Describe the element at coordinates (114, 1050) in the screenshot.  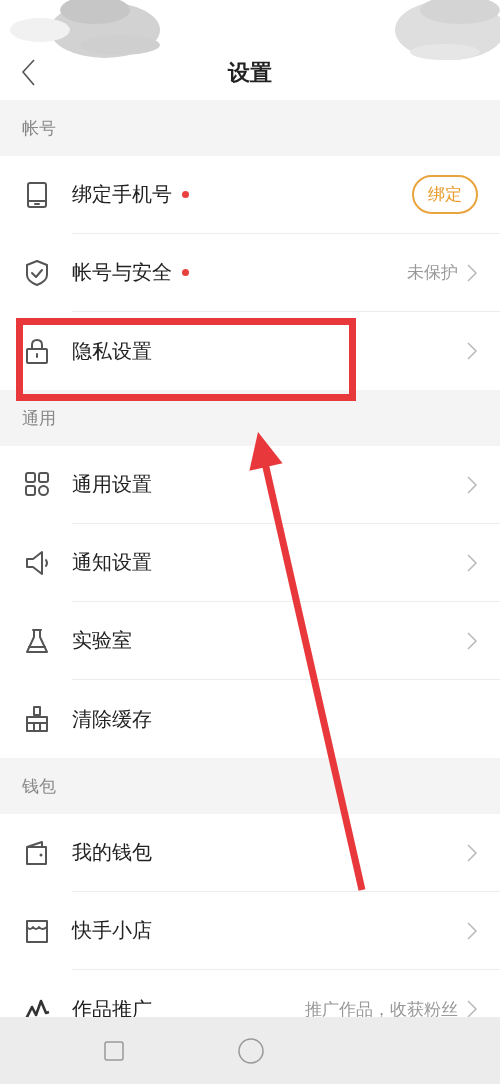
I see `square-icon` at that location.